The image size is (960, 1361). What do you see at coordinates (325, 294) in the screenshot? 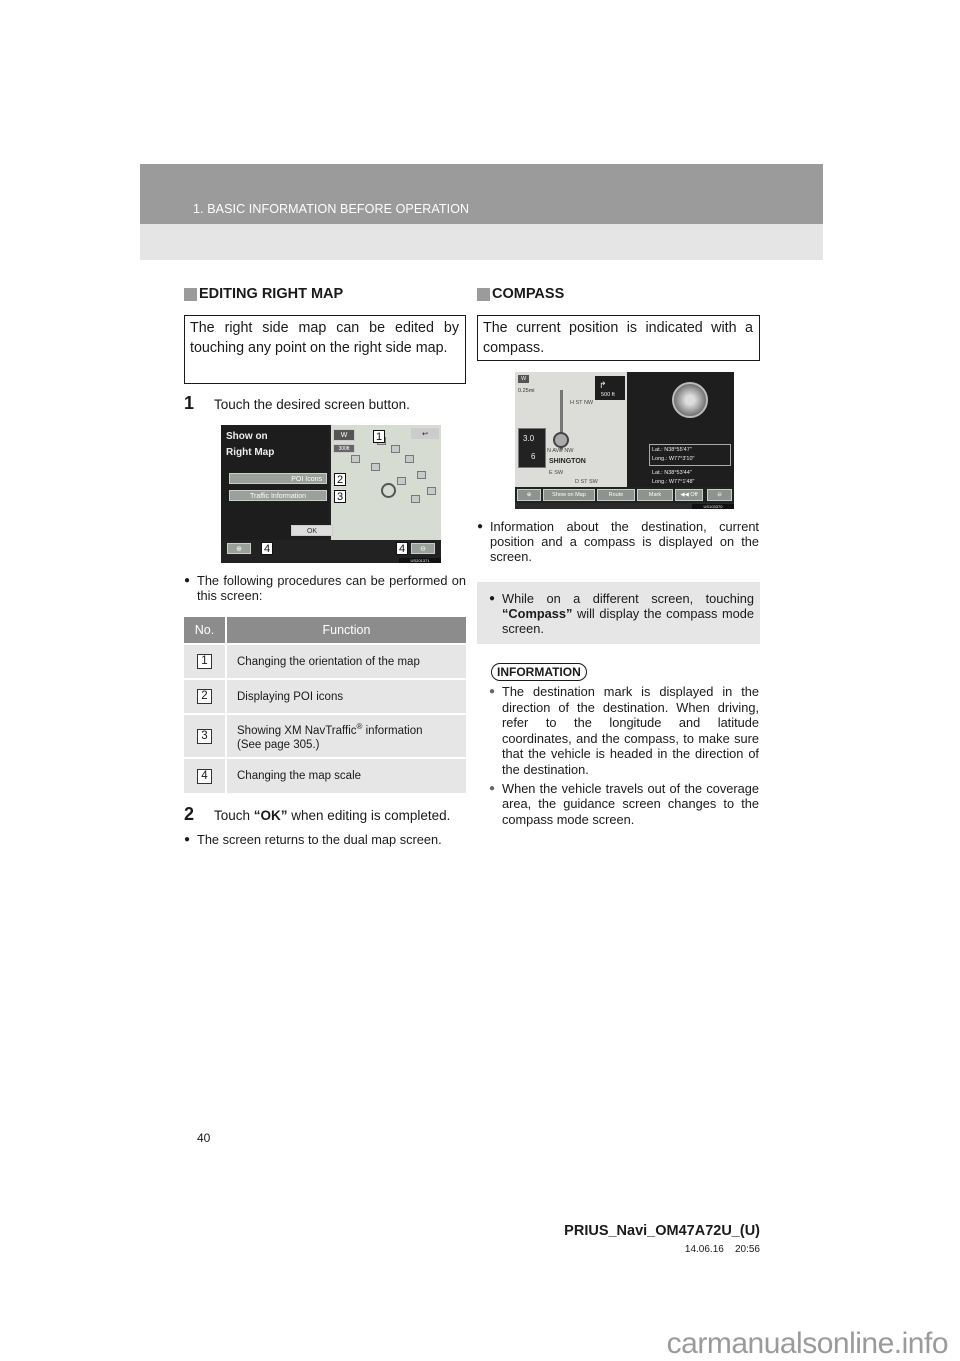
I see `section-heading-editing-right-map: EDITING RIGHT MAP` at bounding box center [325, 294].